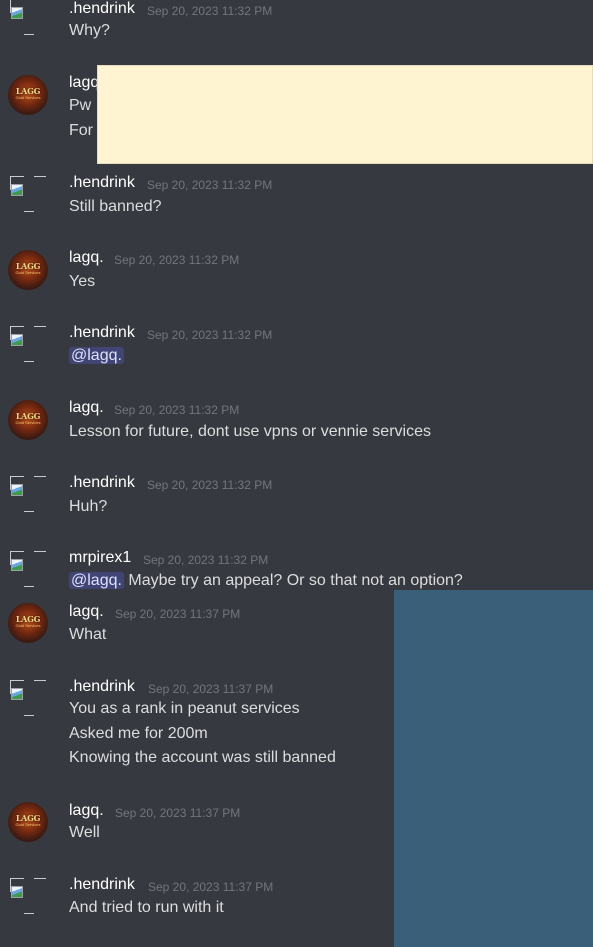 This screenshot has width=593, height=947. Describe the element at coordinates (138, 733) in the screenshot. I see `message-text: Asked me for 200m` at that location.